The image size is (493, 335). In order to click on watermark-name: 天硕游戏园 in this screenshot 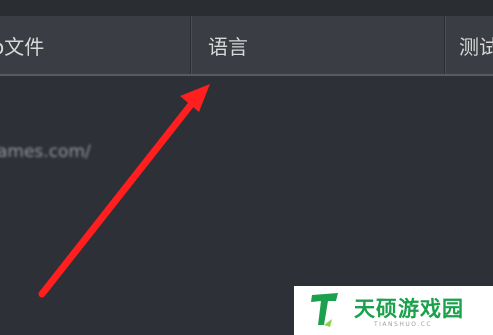, I will do `click(409, 309)`.